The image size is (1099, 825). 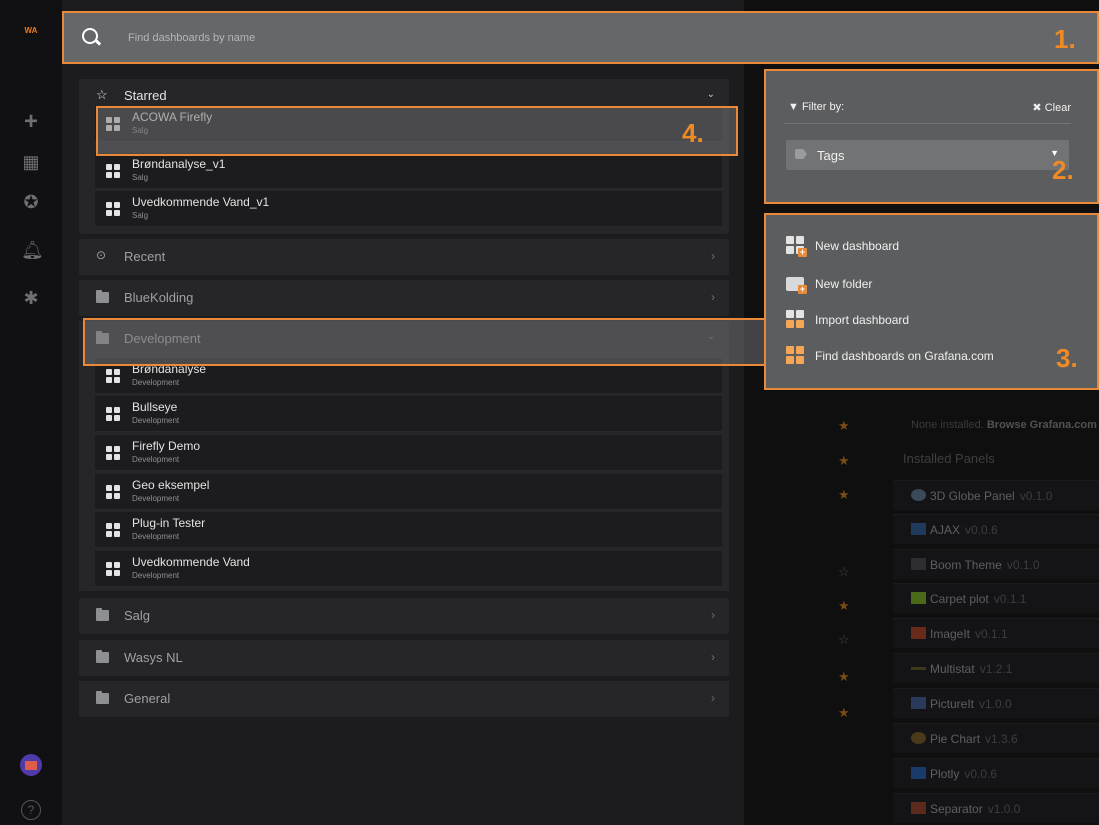 I want to click on dashboards-grid-icon: ▦, so click(x=31, y=162).